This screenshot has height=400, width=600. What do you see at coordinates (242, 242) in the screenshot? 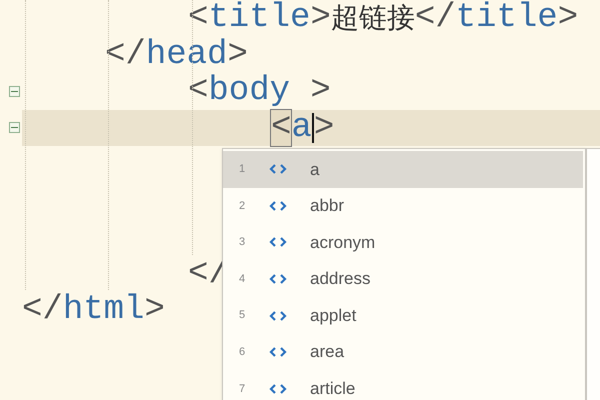
I see `item-number: 3` at bounding box center [242, 242].